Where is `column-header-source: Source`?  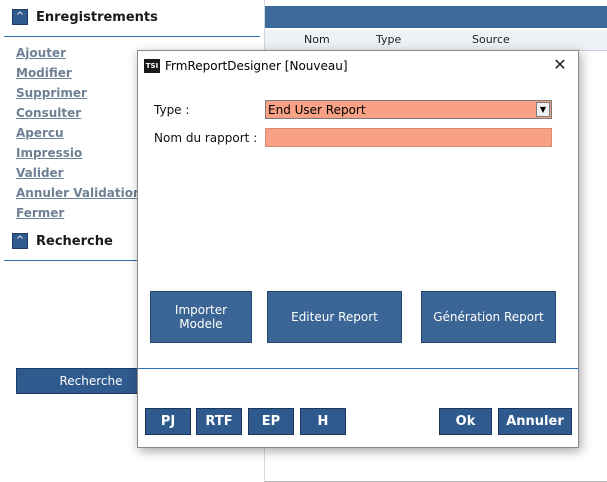
column-header-source: Source is located at coordinates (491, 39).